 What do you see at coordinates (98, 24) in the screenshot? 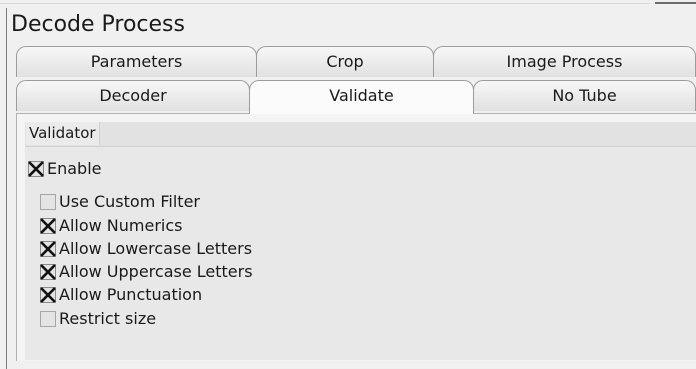
I see `panel-title: Decode Process` at bounding box center [98, 24].